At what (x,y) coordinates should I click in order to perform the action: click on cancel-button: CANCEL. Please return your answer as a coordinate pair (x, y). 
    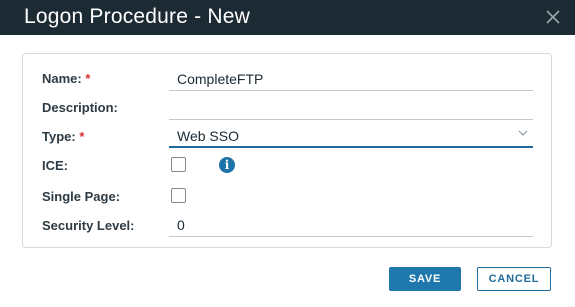
    Looking at the image, I should click on (514, 279).